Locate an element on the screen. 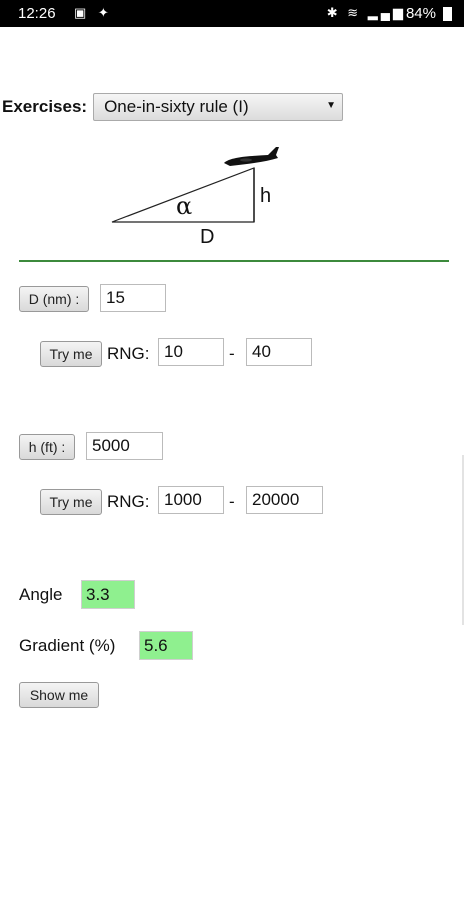 This screenshot has width=464, height=900. d-label: D is located at coordinates (207, 237).